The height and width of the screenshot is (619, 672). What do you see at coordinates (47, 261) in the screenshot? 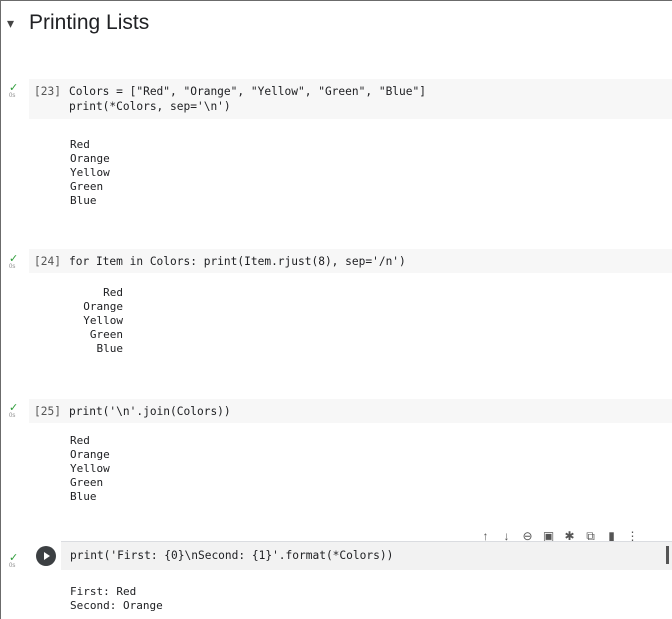
I see `exec-count: [24]` at bounding box center [47, 261].